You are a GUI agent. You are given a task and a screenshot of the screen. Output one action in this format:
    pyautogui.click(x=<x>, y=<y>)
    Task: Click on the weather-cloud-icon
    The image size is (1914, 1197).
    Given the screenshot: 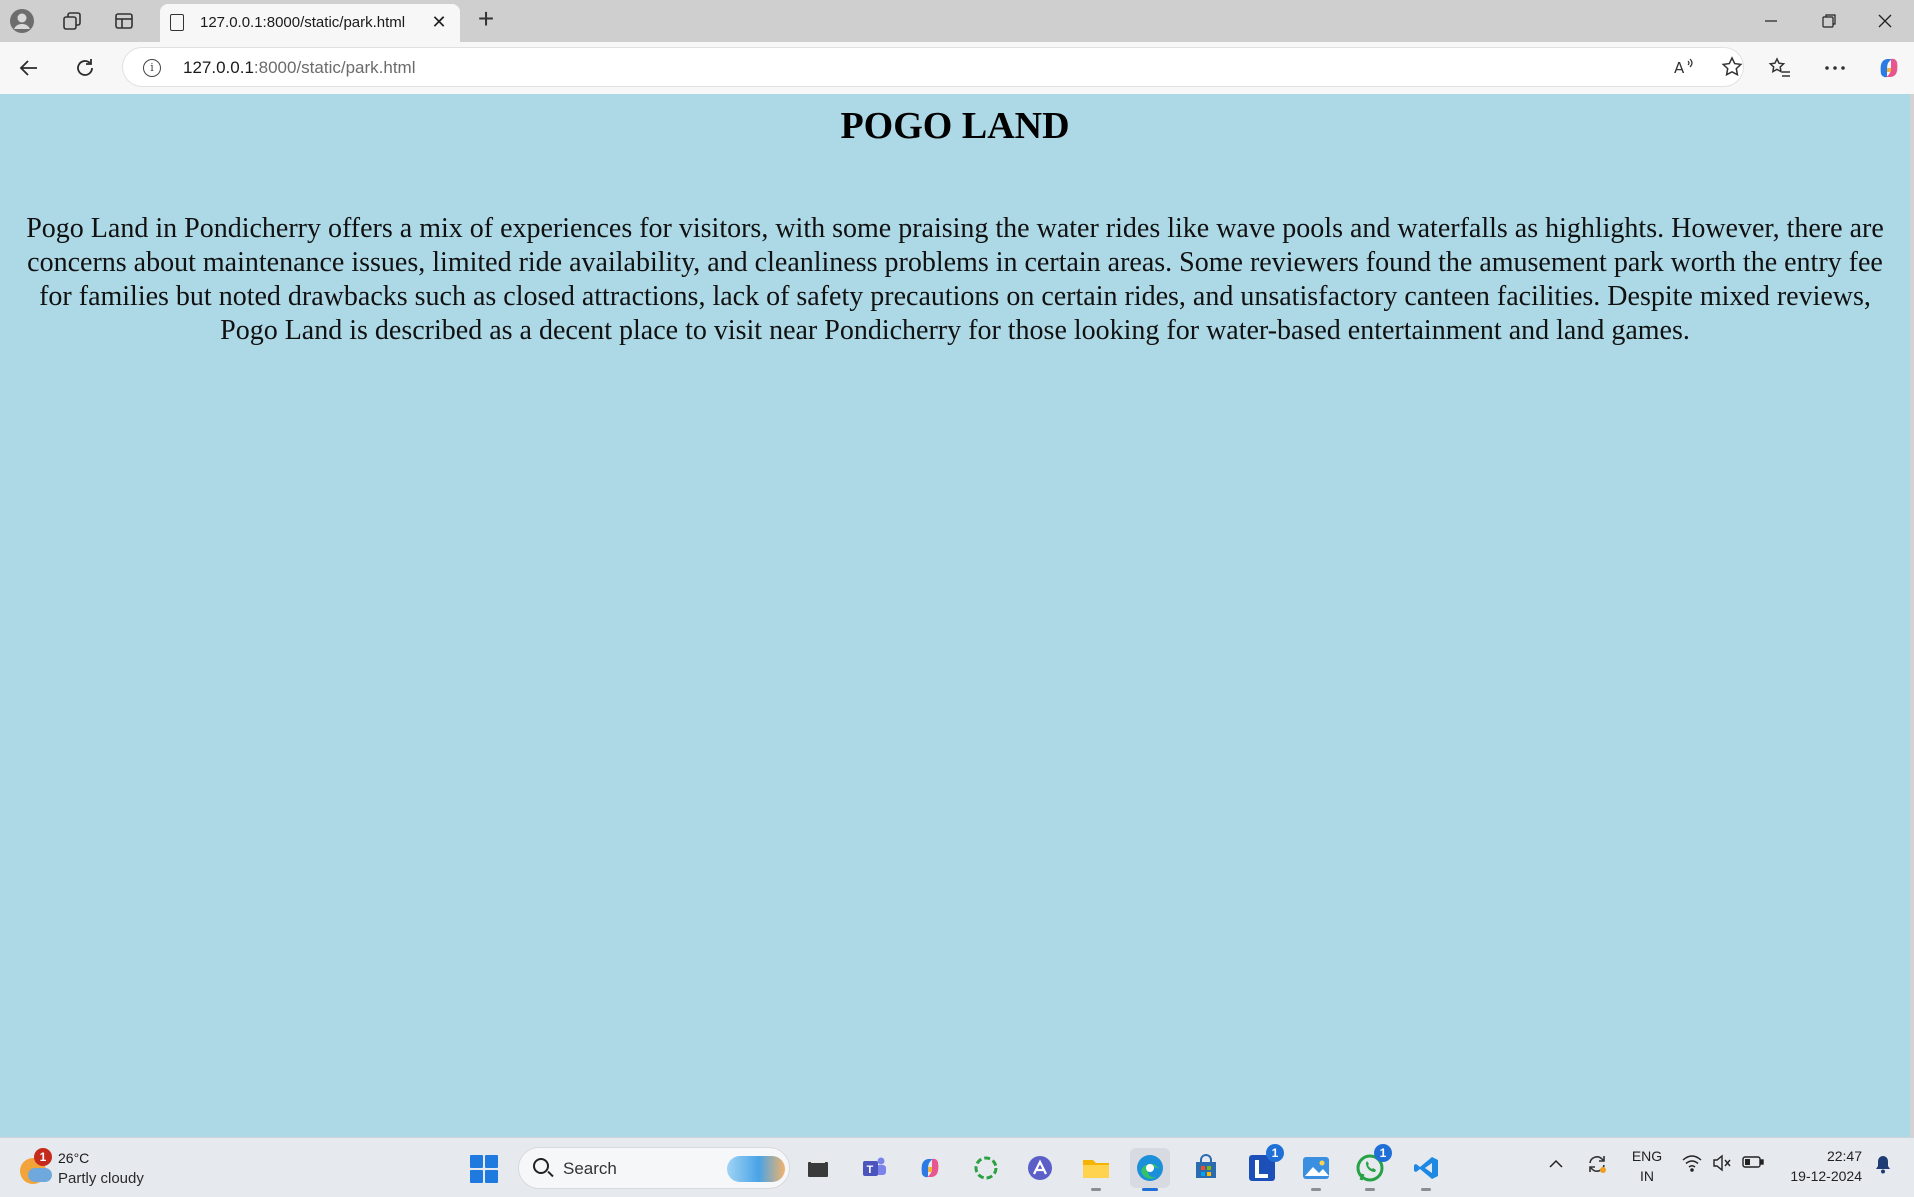 What is the action you would take?
    pyautogui.click(x=40, y=1175)
    